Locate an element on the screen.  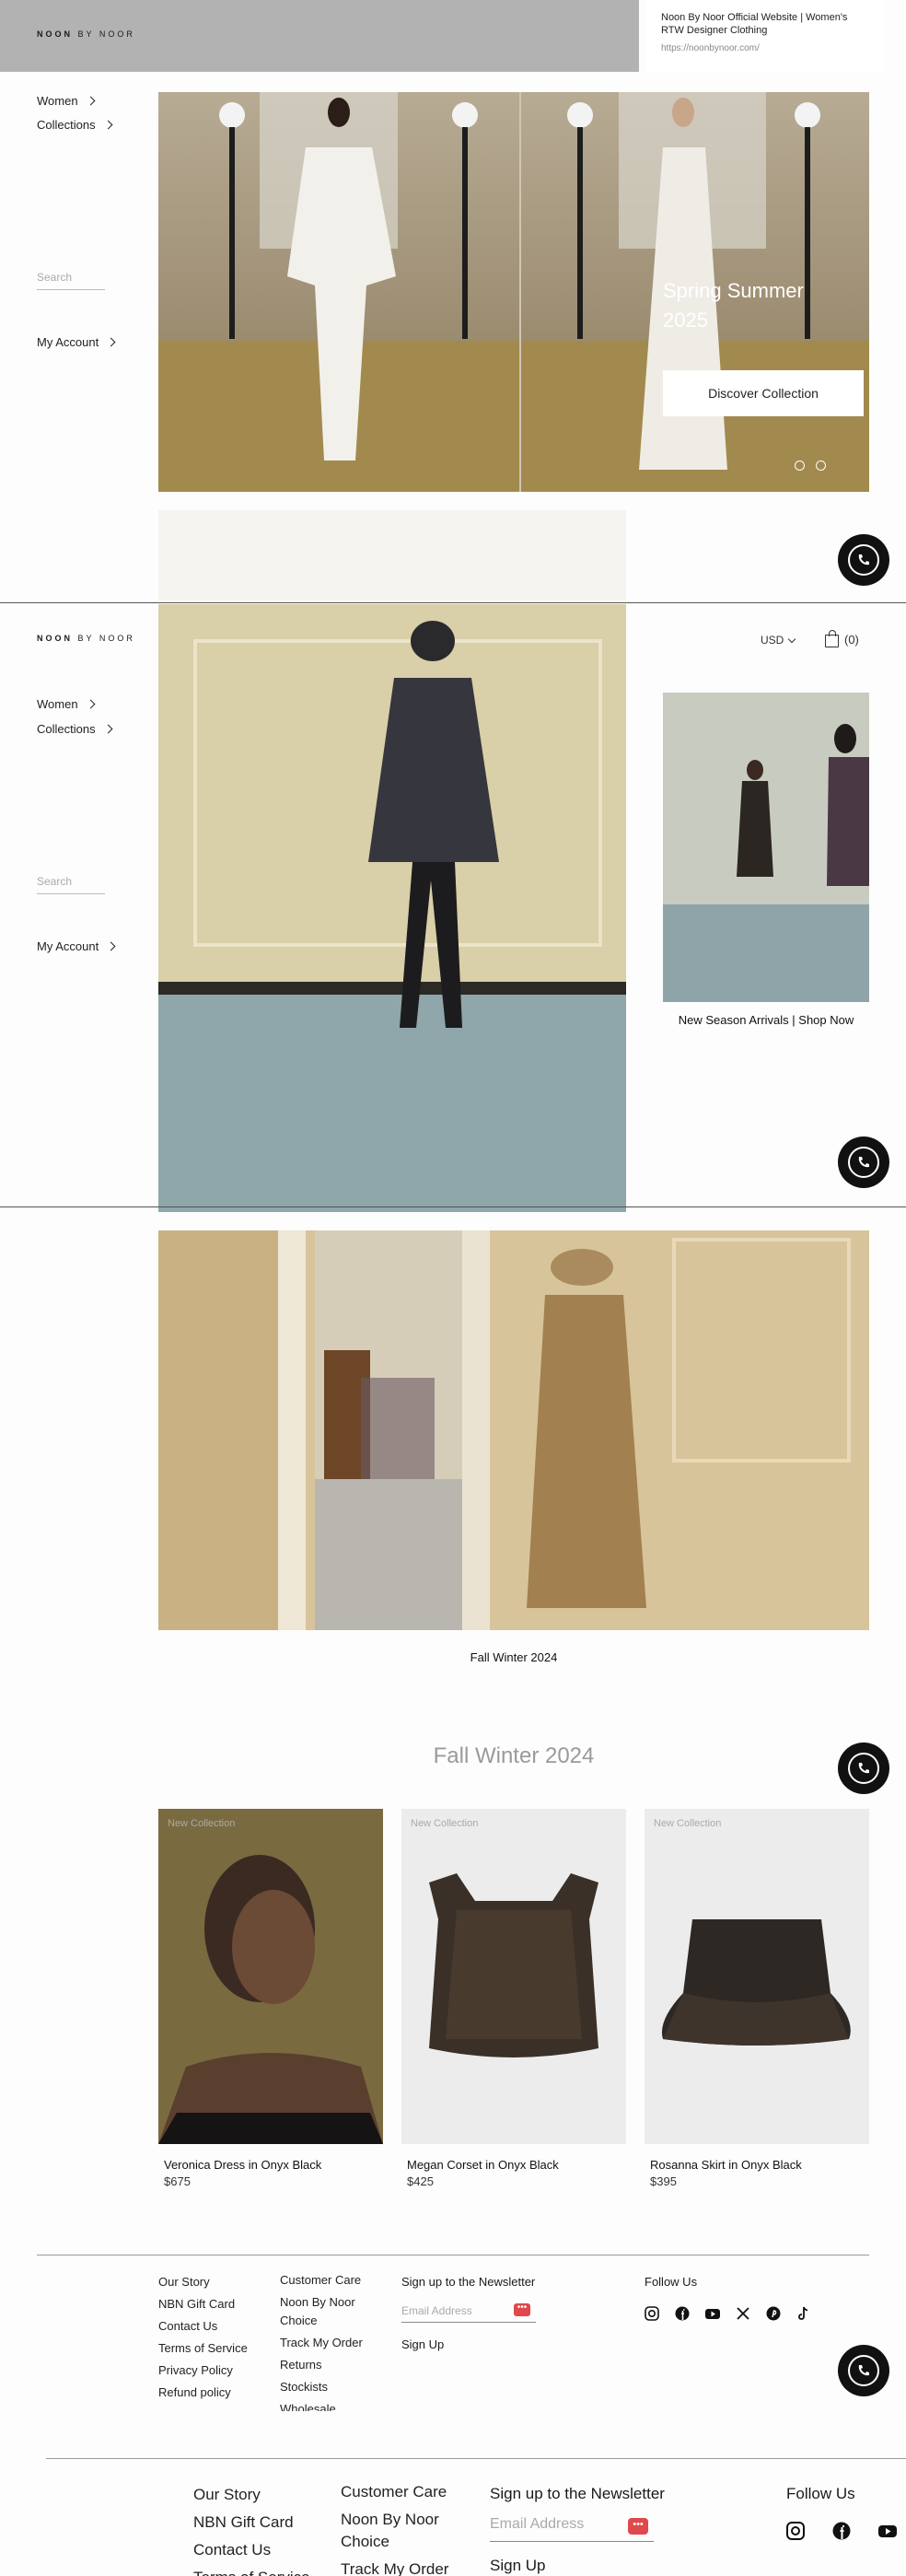
social-icons is located at coordinates (728, 2313).